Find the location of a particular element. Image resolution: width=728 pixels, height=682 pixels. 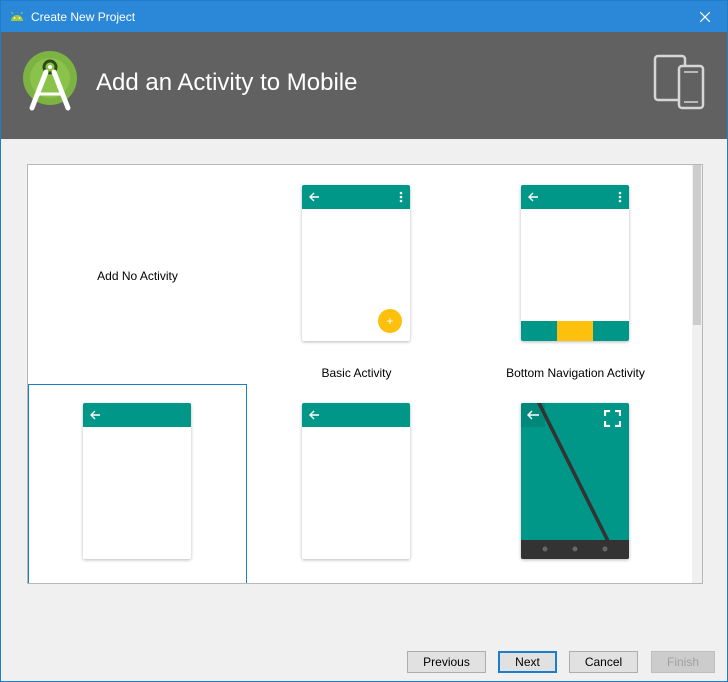

android-studio-icon is located at coordinates (17, 16).